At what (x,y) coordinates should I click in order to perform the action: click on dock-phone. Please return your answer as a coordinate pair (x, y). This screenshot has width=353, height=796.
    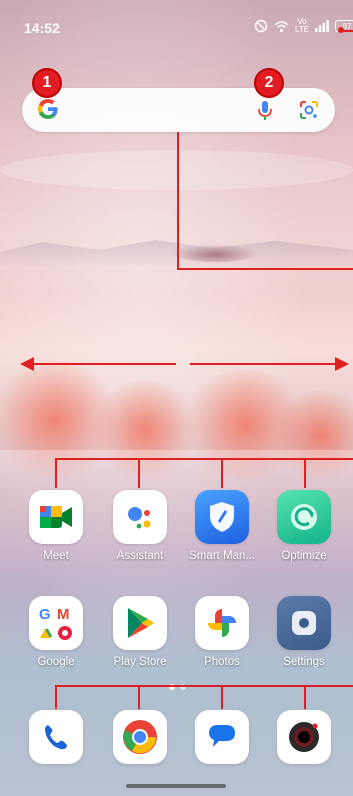
    Looking at the image, I should click on (56, 737).